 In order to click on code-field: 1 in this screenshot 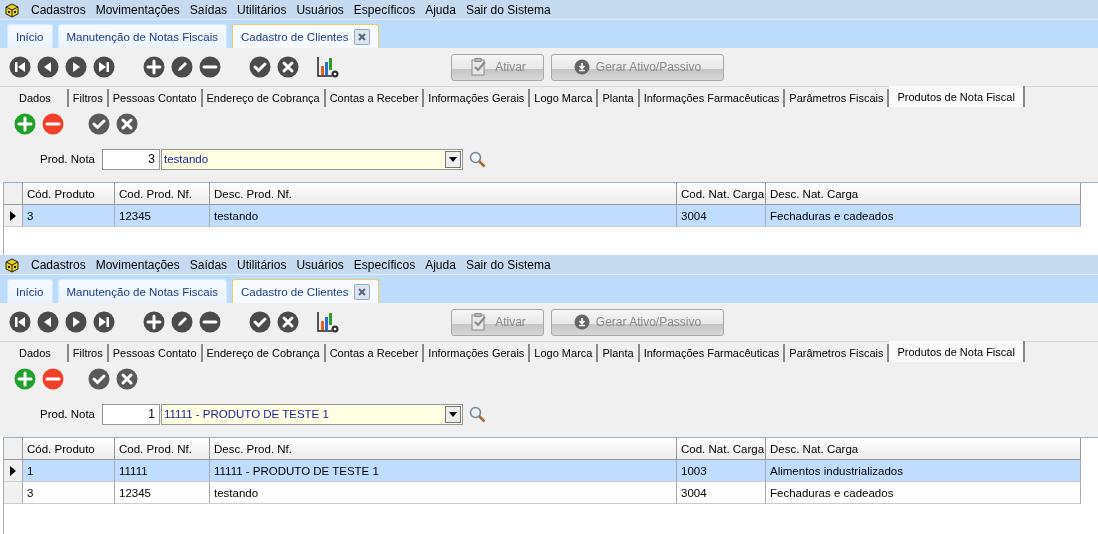, I will do `click(131, 414)`.